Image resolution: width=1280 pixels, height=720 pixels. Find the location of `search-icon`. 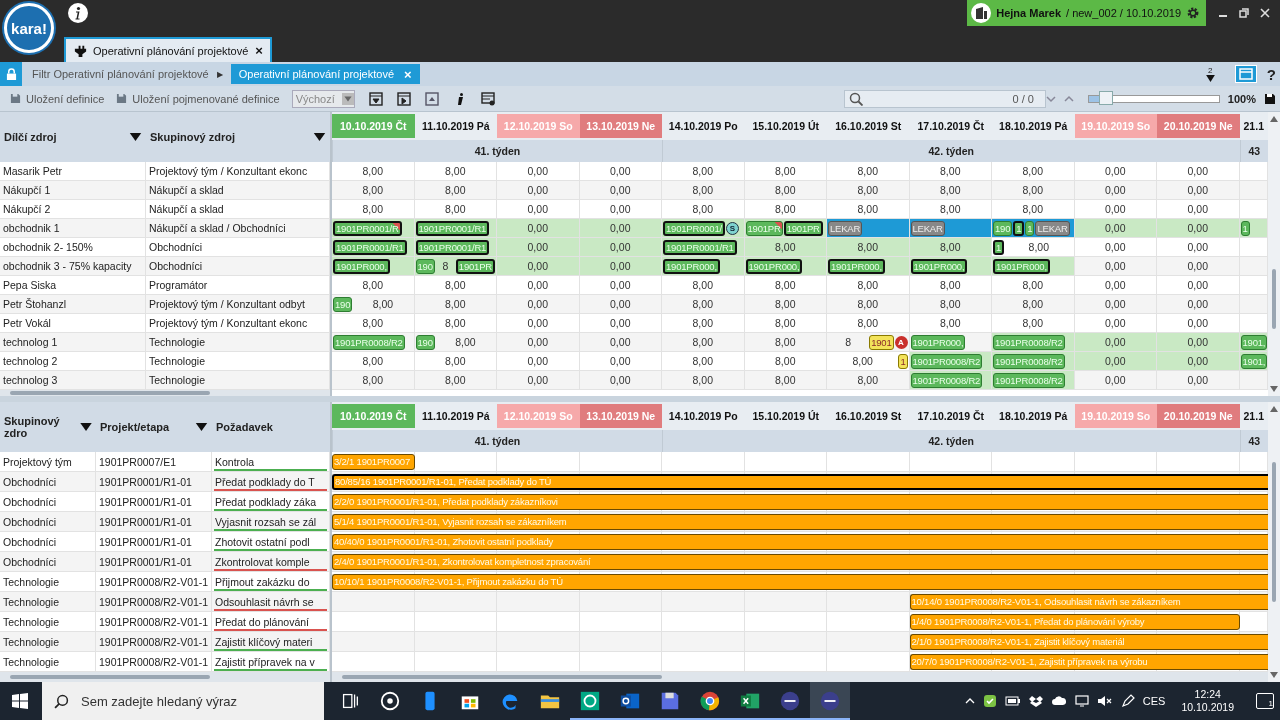

search-icon is located at coordinates (61, 701).